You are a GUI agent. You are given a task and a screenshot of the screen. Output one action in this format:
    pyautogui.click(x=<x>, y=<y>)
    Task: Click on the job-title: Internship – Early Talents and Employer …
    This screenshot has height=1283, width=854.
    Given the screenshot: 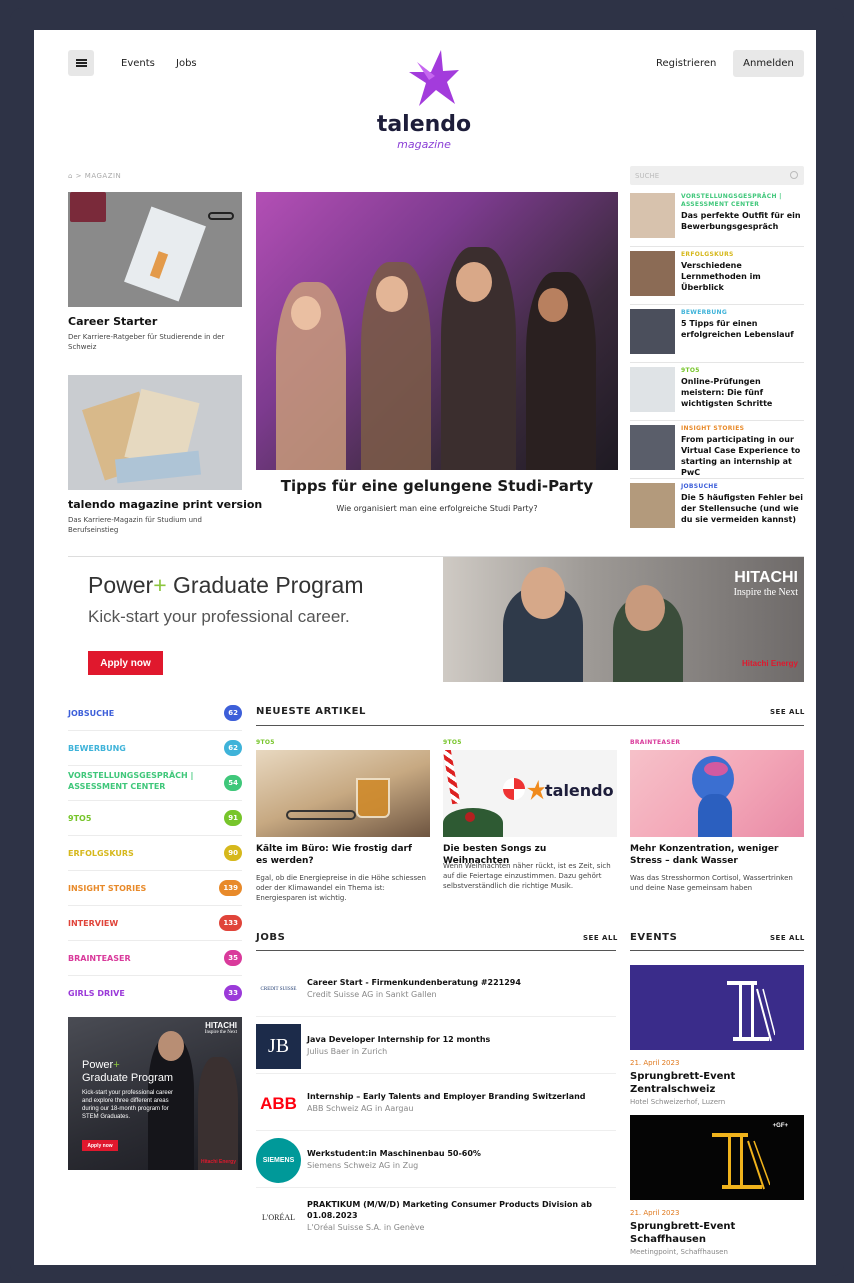 What is the action you would take?
    pyautogui.click(x=457, y=1096)
    